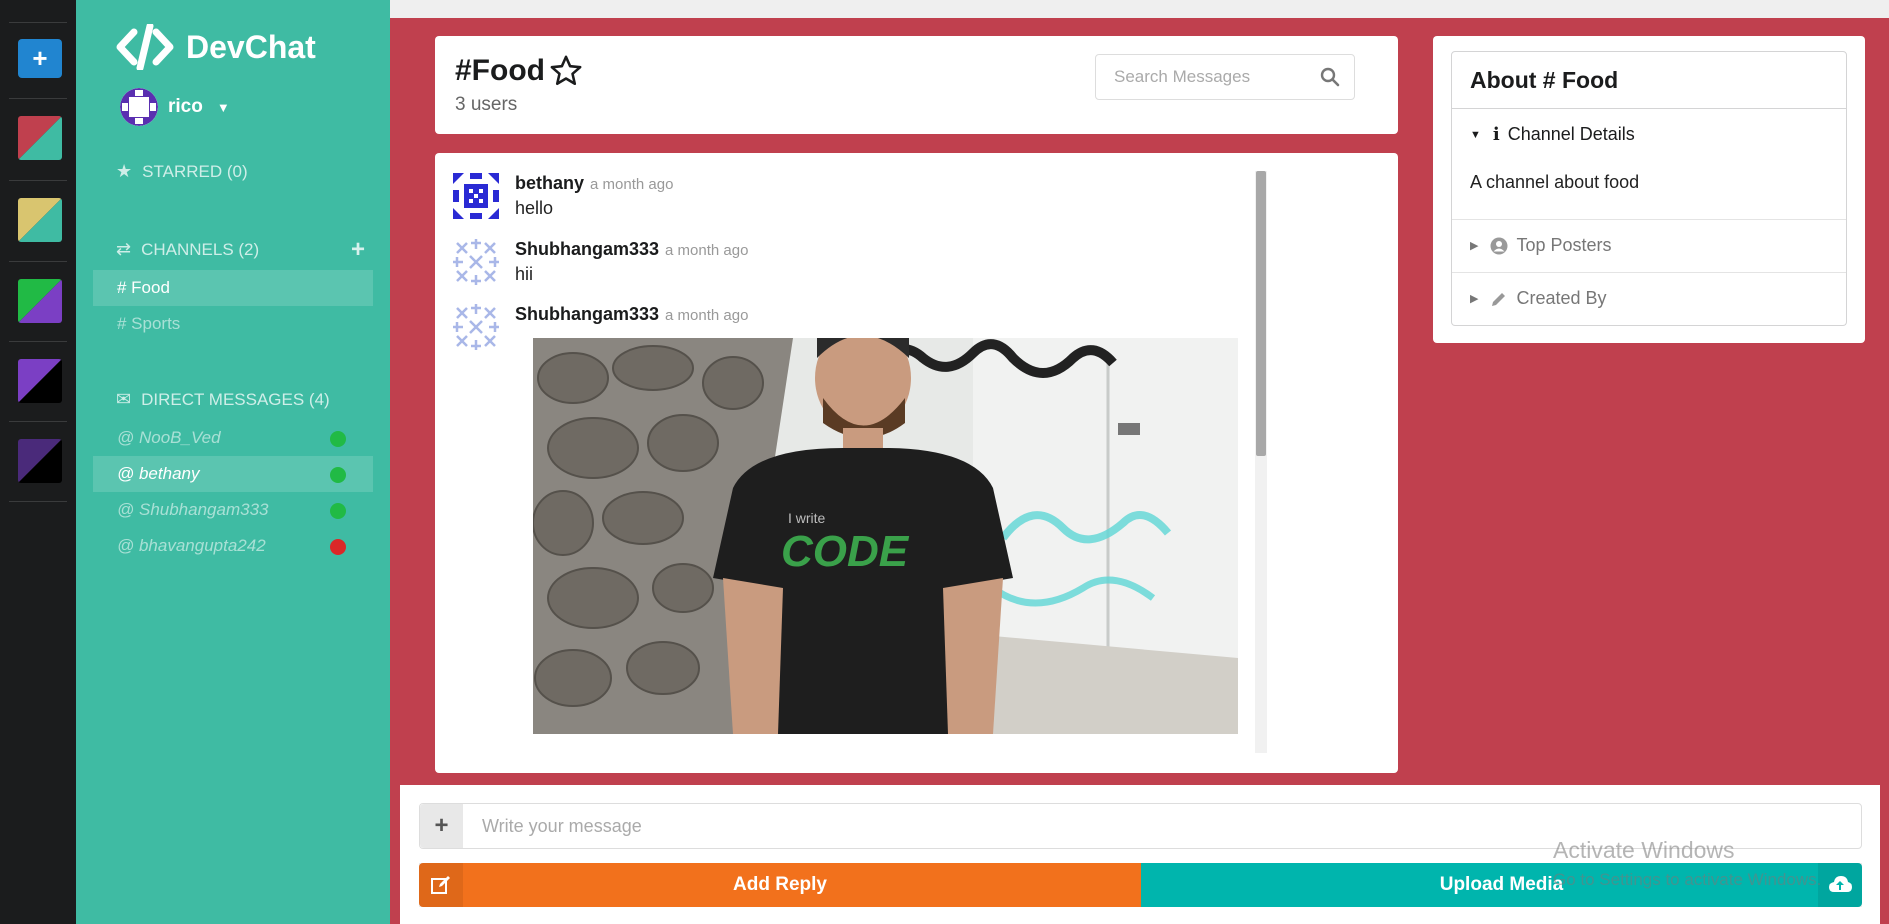  Describe the element at coordinates (233, 324) in the screenshot. I see `channel-item: # Sports` at that location.